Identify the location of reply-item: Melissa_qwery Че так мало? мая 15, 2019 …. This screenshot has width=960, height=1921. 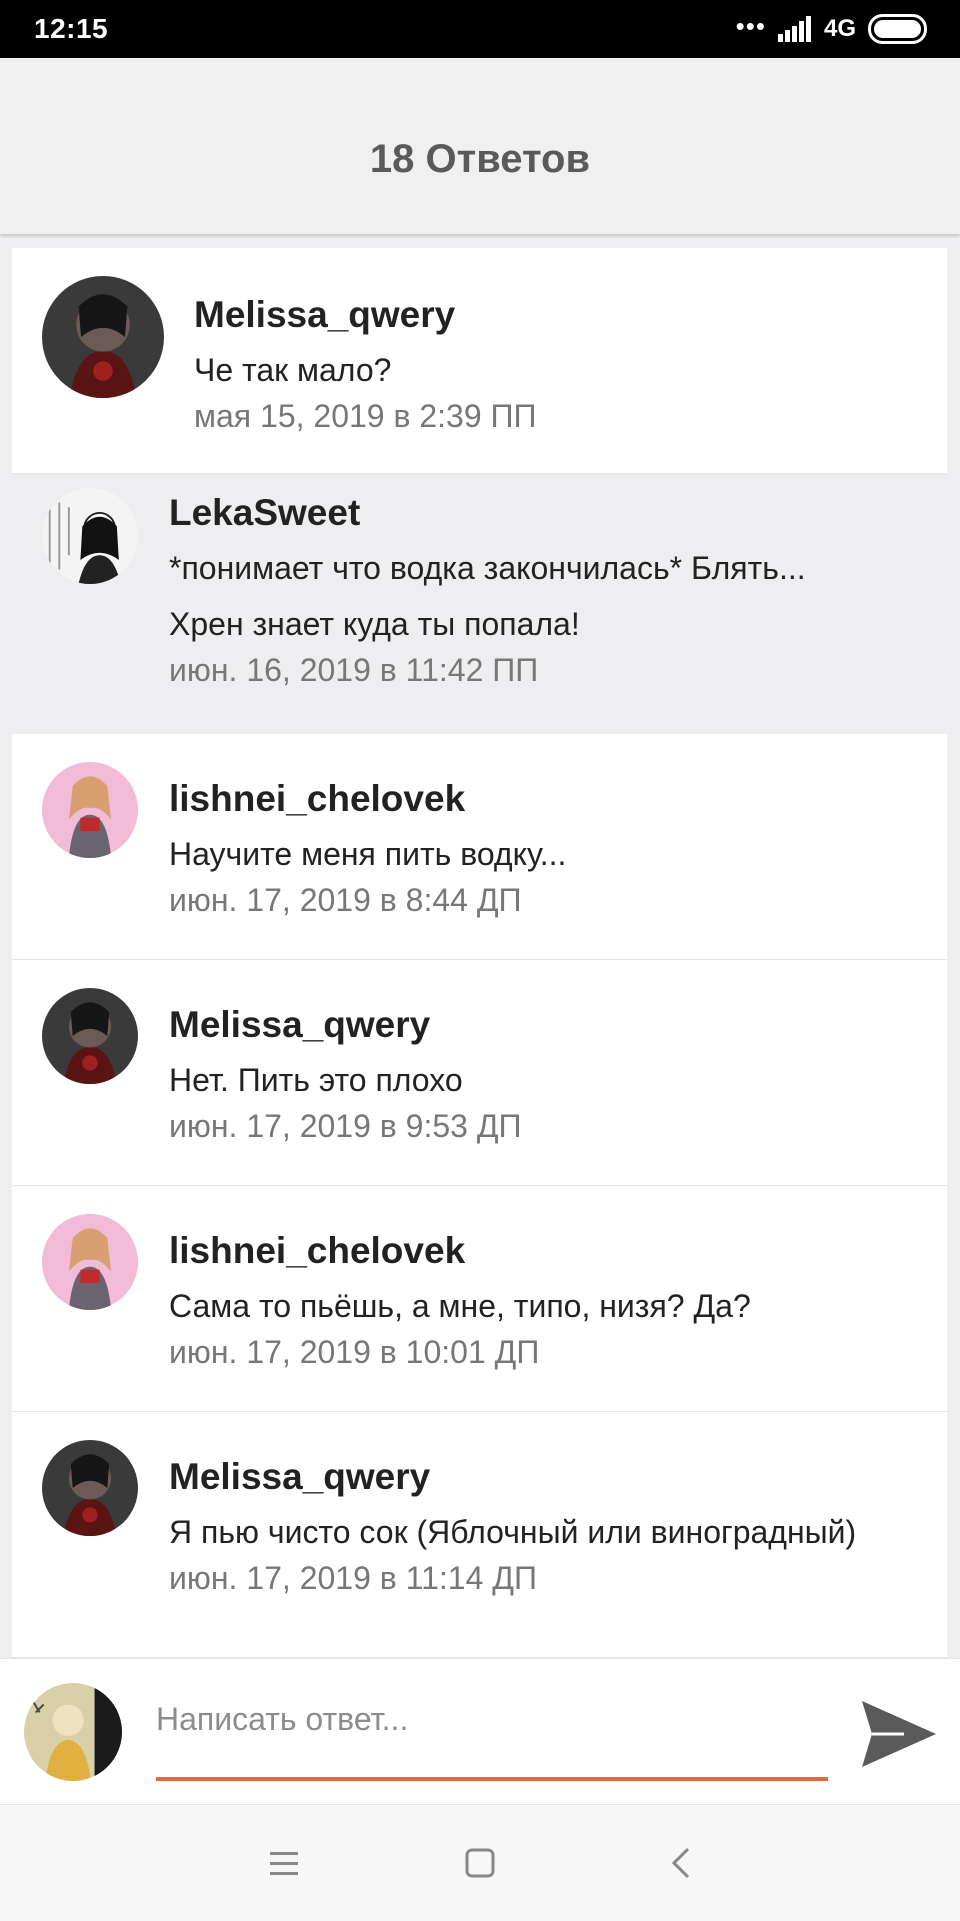
(479, 361).